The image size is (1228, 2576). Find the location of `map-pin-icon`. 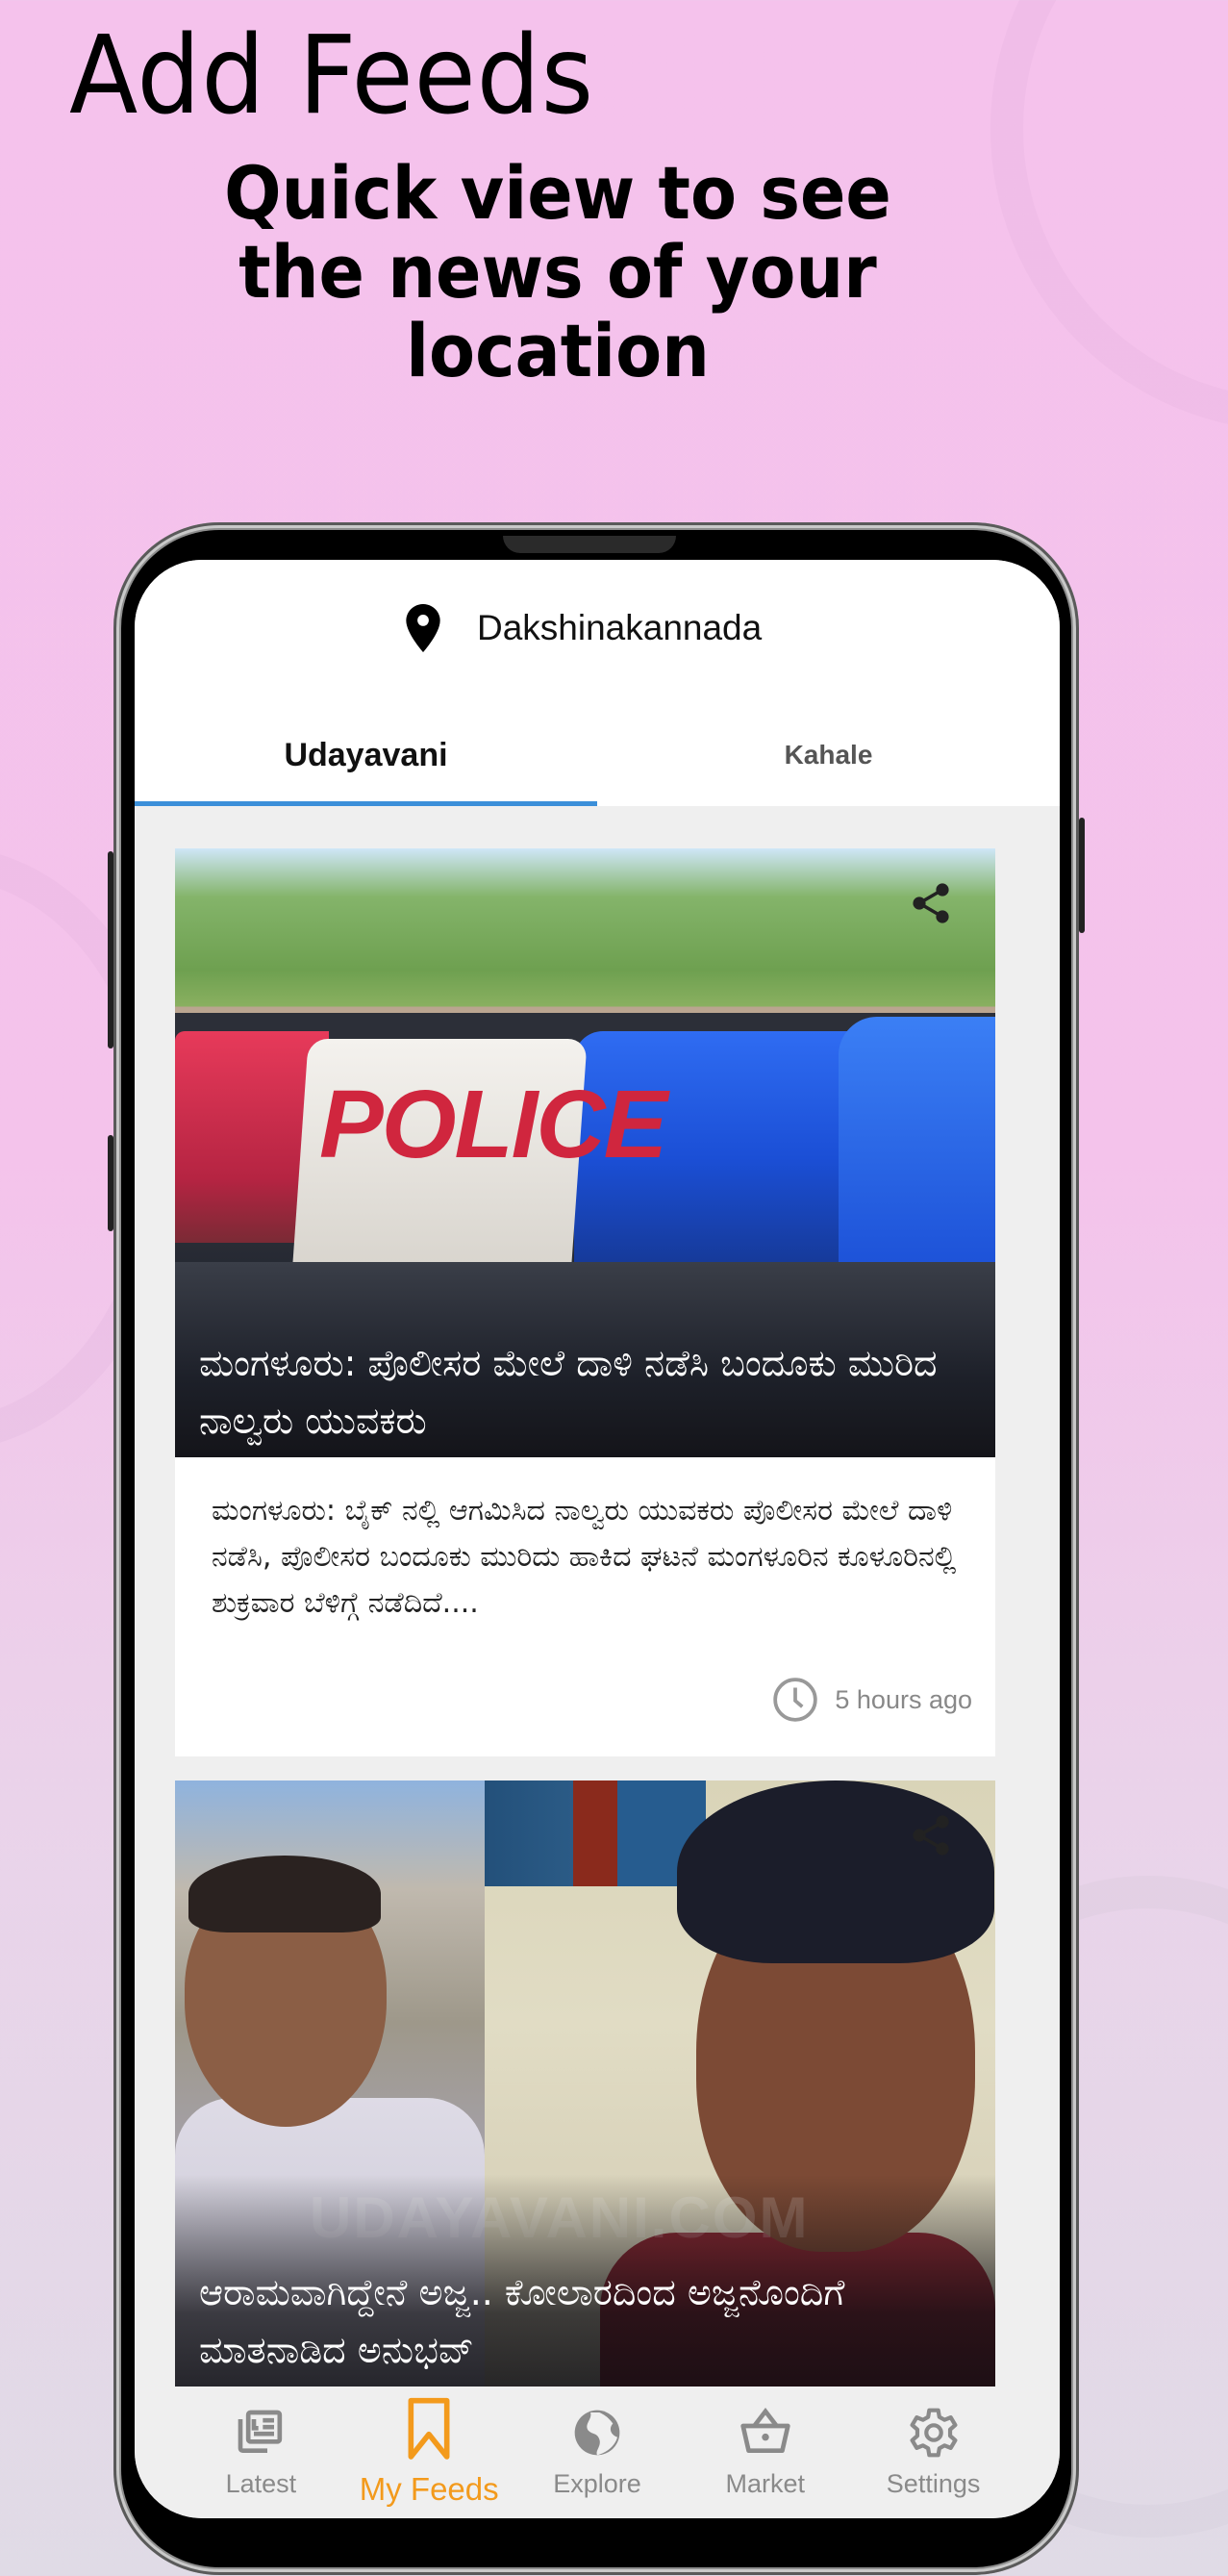

map-pin-icon is located at coordinates (423, 628).